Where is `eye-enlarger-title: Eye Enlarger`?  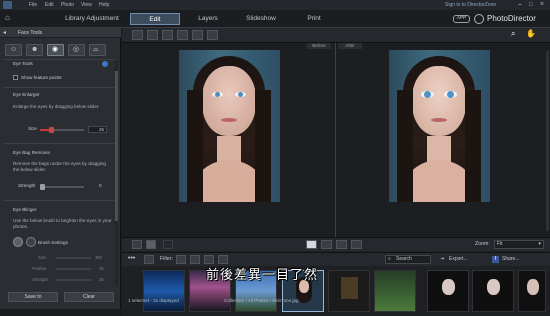 eye-enlarger-title: Eye Enlarger is located at coordinates (26, 94).